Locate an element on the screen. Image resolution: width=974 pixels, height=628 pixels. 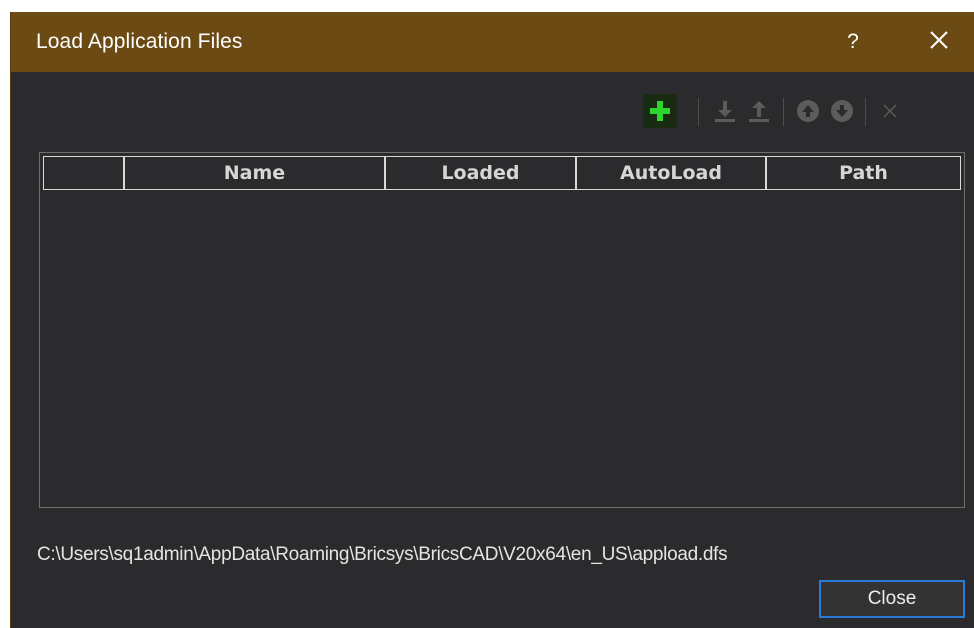
add-file-button is located at coordinates (660, 111).